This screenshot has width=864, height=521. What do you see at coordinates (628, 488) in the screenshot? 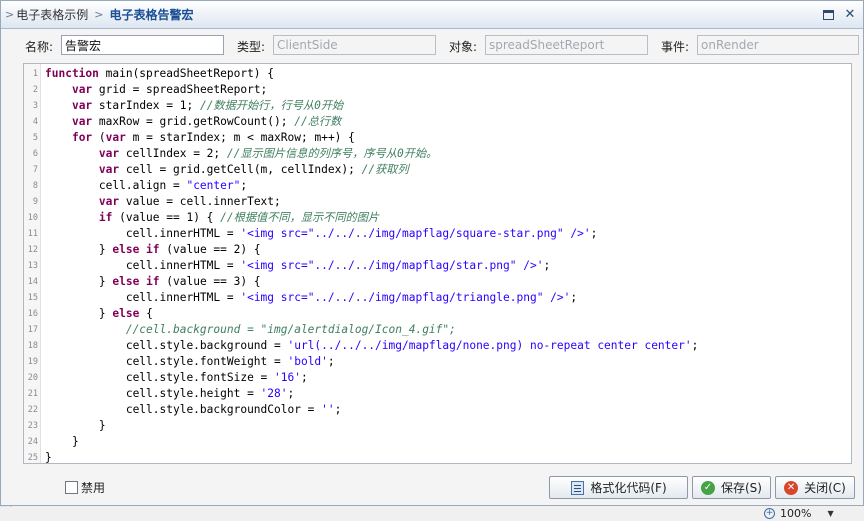
I see `format-code-label: 格式化代码(F)` at bounding box center [628, 488].